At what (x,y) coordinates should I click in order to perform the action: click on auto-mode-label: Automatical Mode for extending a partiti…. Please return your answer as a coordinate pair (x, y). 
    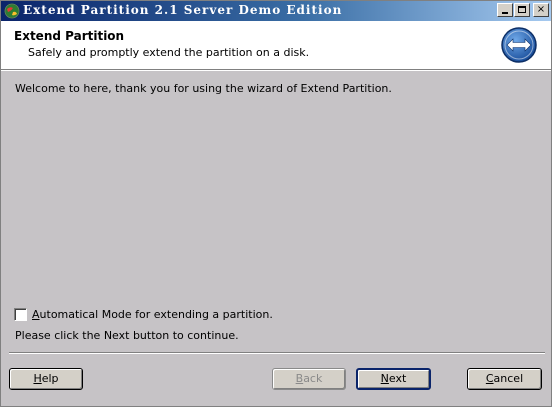
    Looking at the image, I should click on (152, 314).